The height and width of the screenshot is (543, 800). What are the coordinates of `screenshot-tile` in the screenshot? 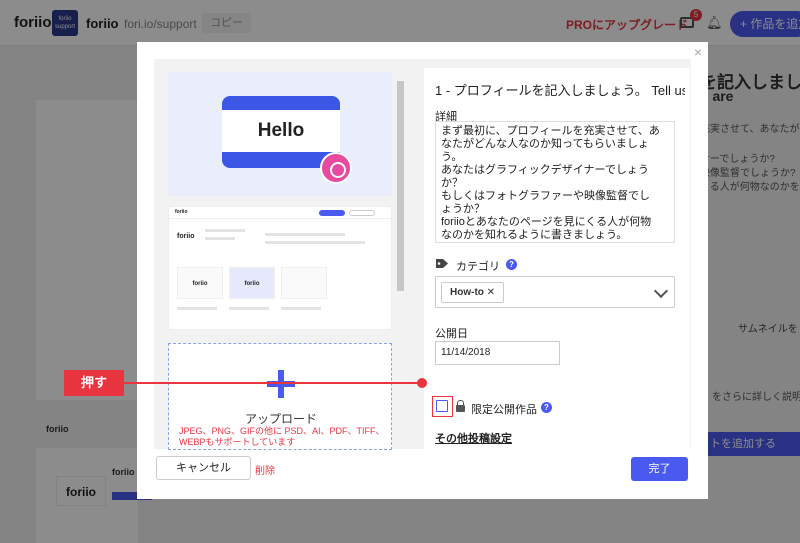 It's located at (304, 283).